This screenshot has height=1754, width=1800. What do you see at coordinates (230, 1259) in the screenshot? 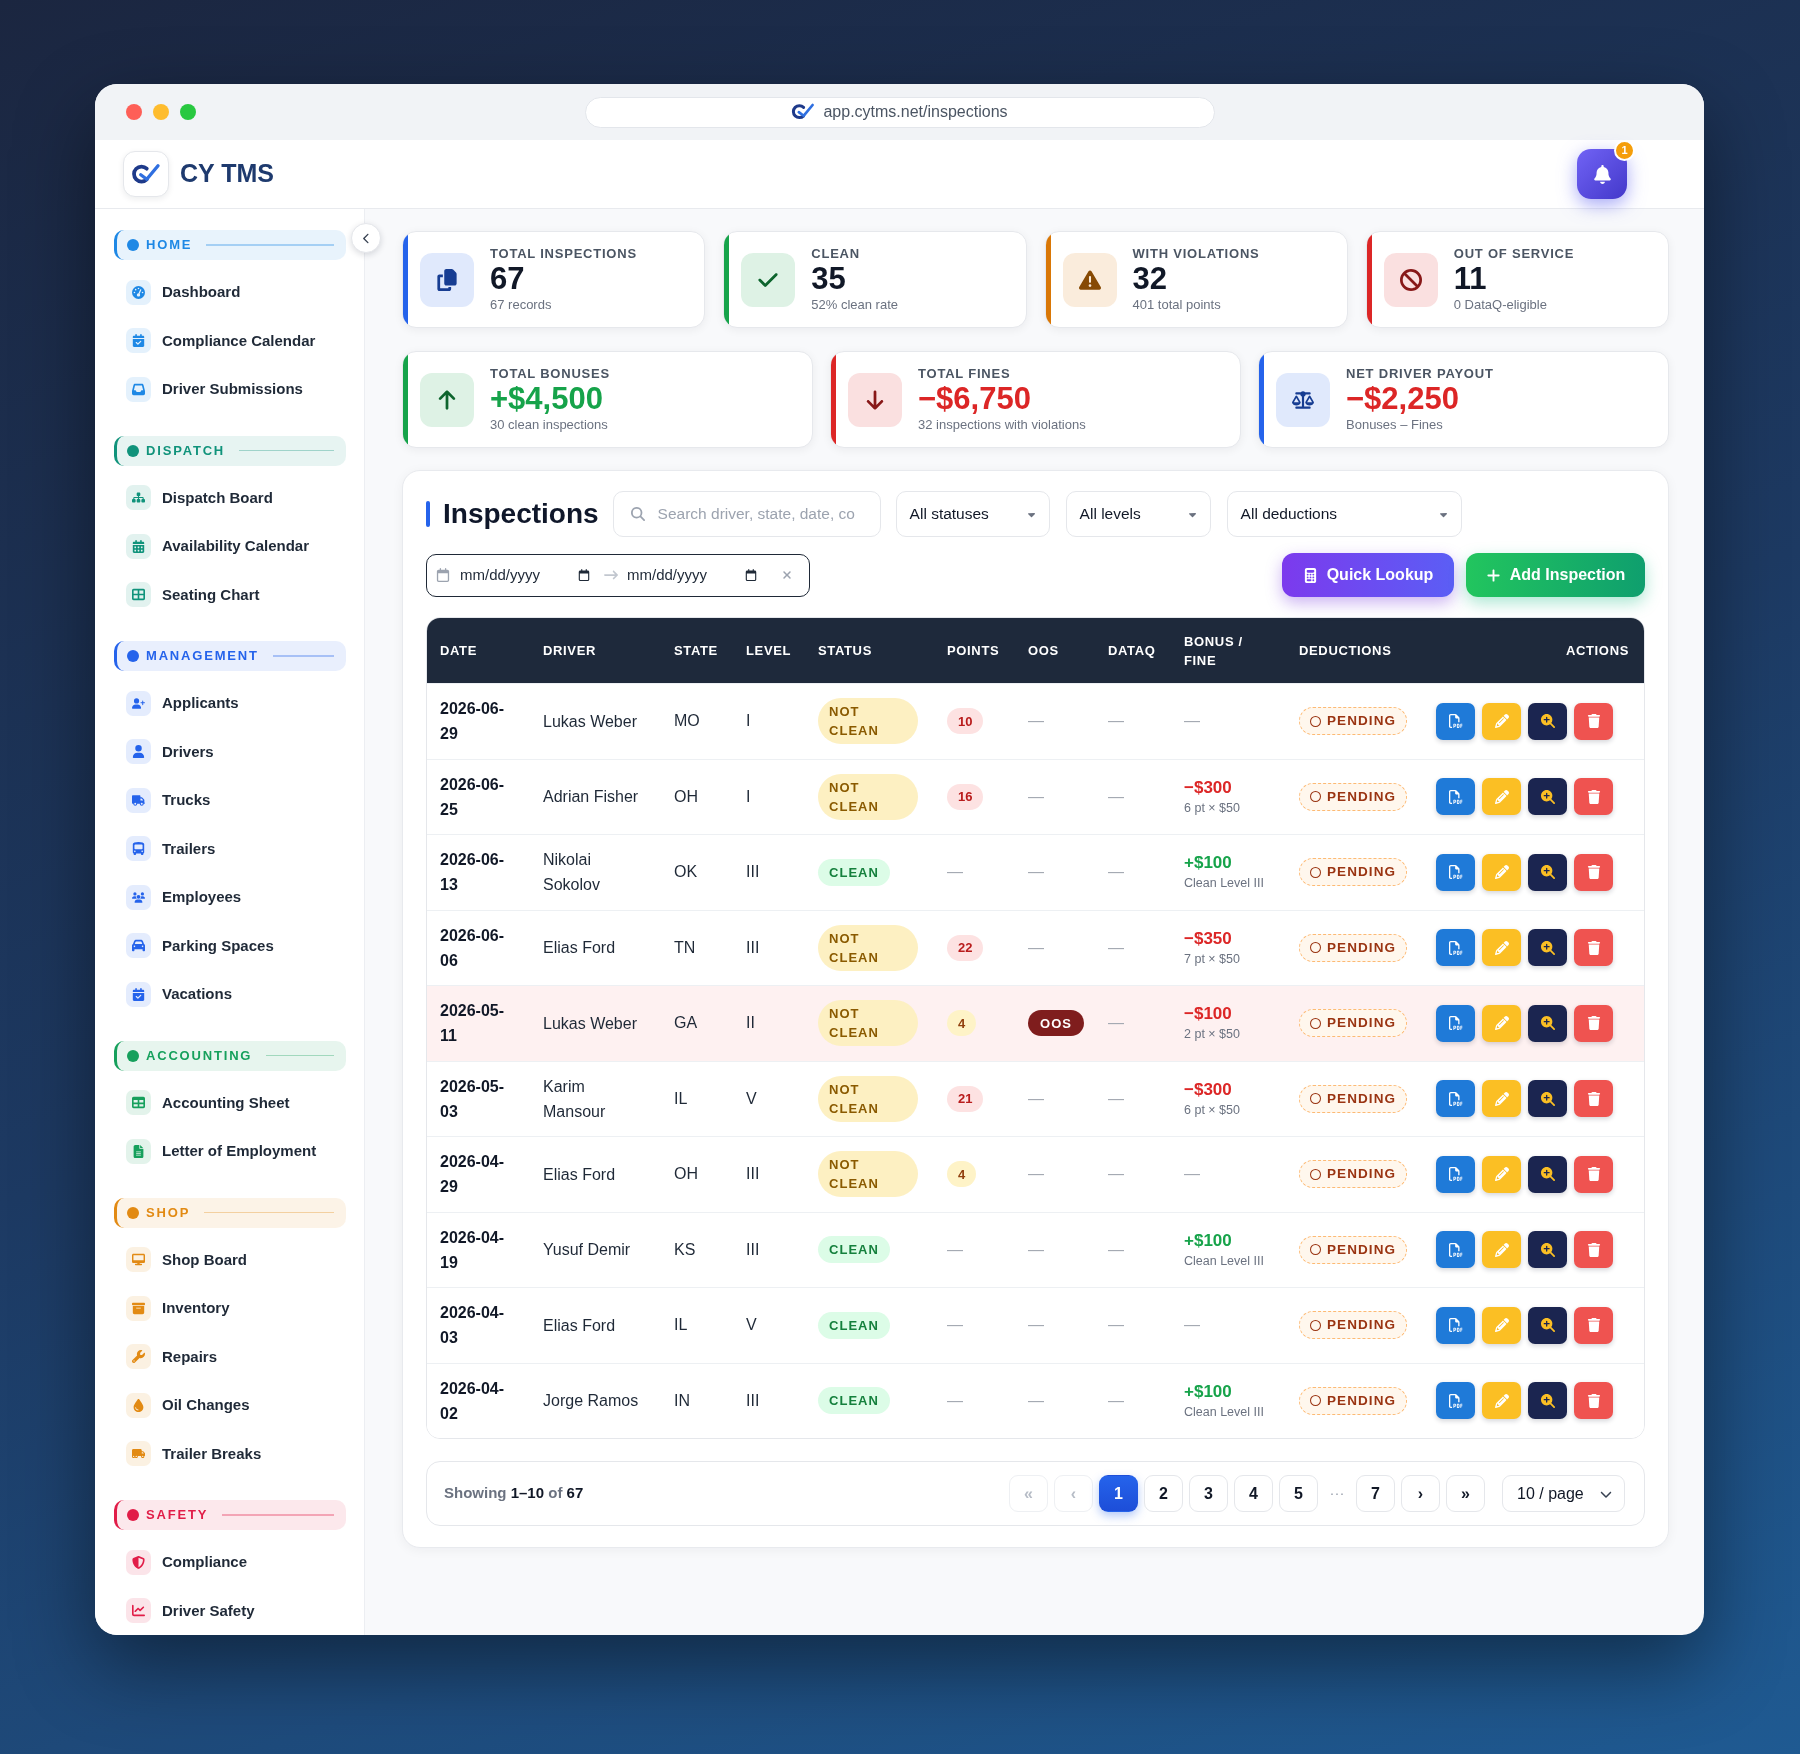
I see `sidebar-item: Shop Board` at bounding box center [230, 1259].